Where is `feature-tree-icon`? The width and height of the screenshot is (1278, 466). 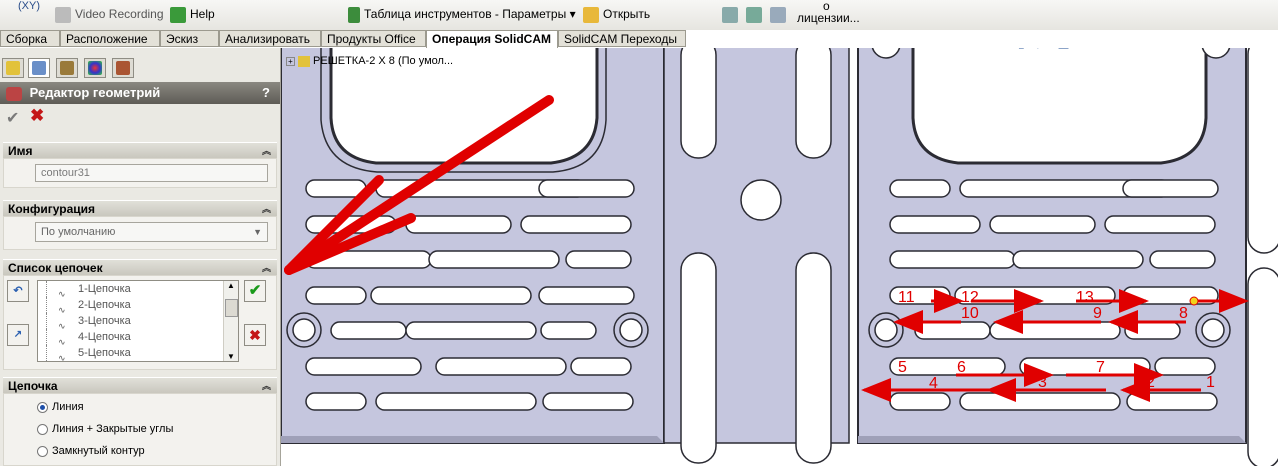
feature-tree-icon is located at coordinates (13, 68).